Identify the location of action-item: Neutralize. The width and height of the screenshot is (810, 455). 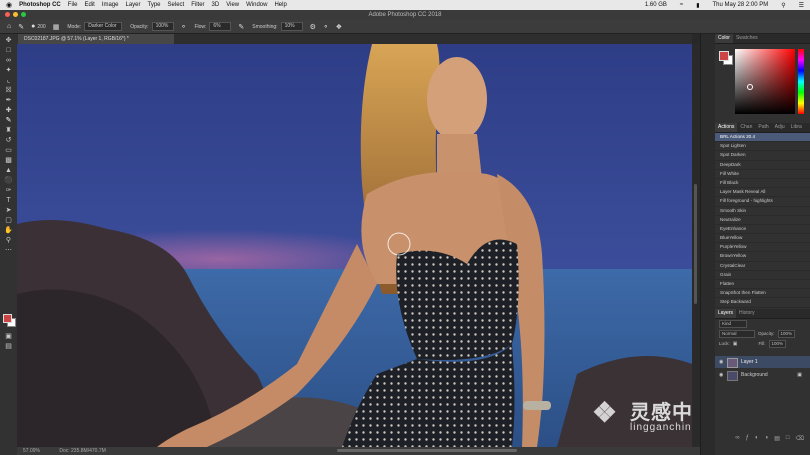
(762, 220).